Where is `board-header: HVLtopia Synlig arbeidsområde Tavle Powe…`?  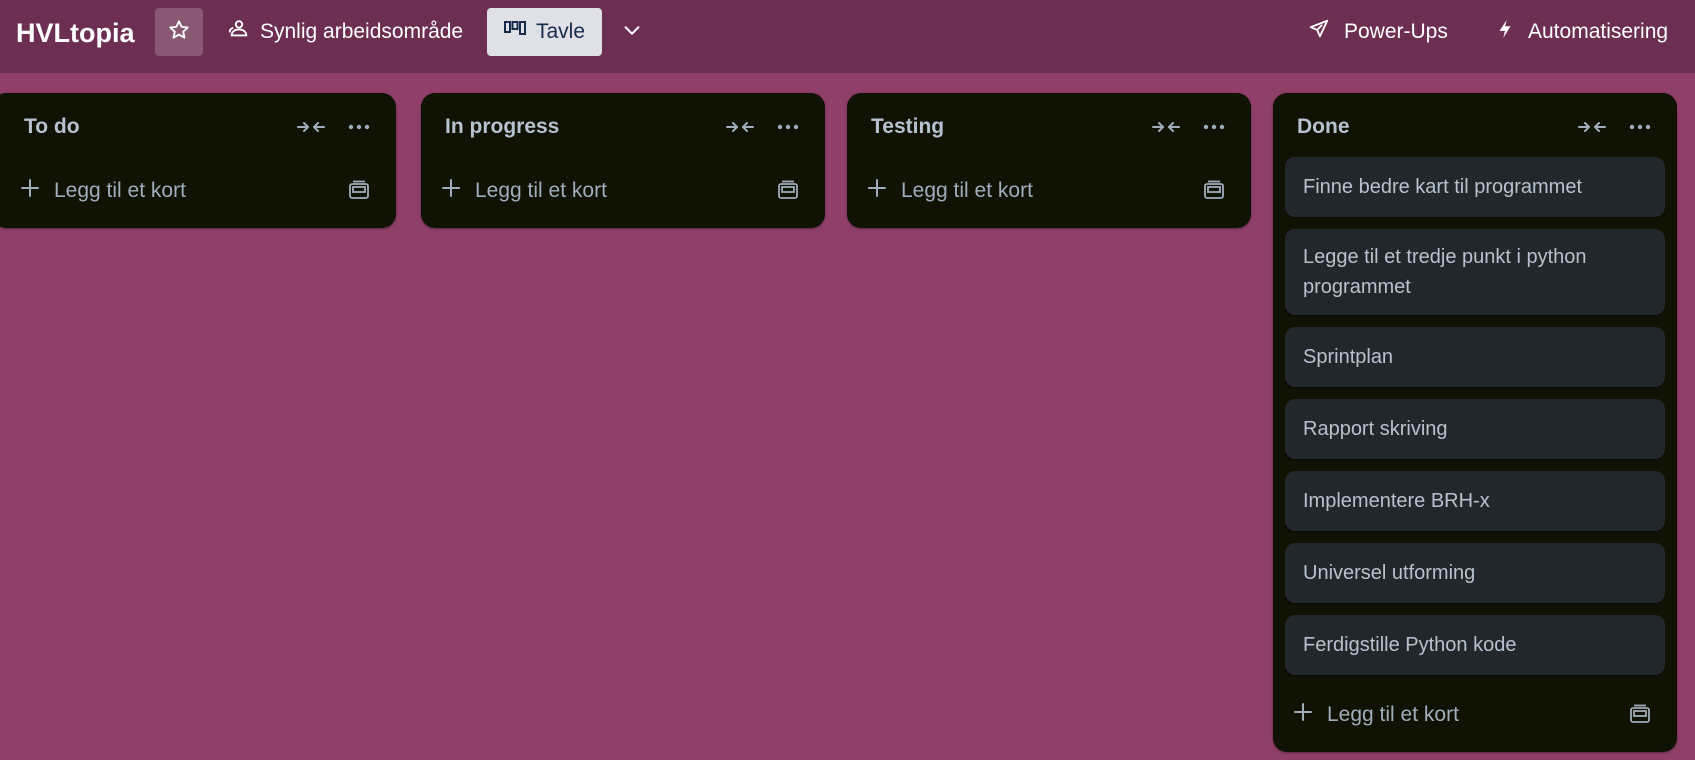 board-header: HVLtopia Synlig arbeidsområde Tavle Powe… is located at coordinates (847, 36).